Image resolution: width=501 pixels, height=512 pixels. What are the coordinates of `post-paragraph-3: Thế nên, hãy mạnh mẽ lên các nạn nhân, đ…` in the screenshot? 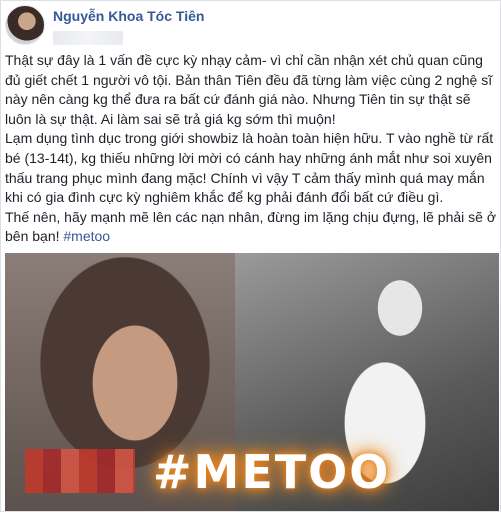 It's located at (252, 227).